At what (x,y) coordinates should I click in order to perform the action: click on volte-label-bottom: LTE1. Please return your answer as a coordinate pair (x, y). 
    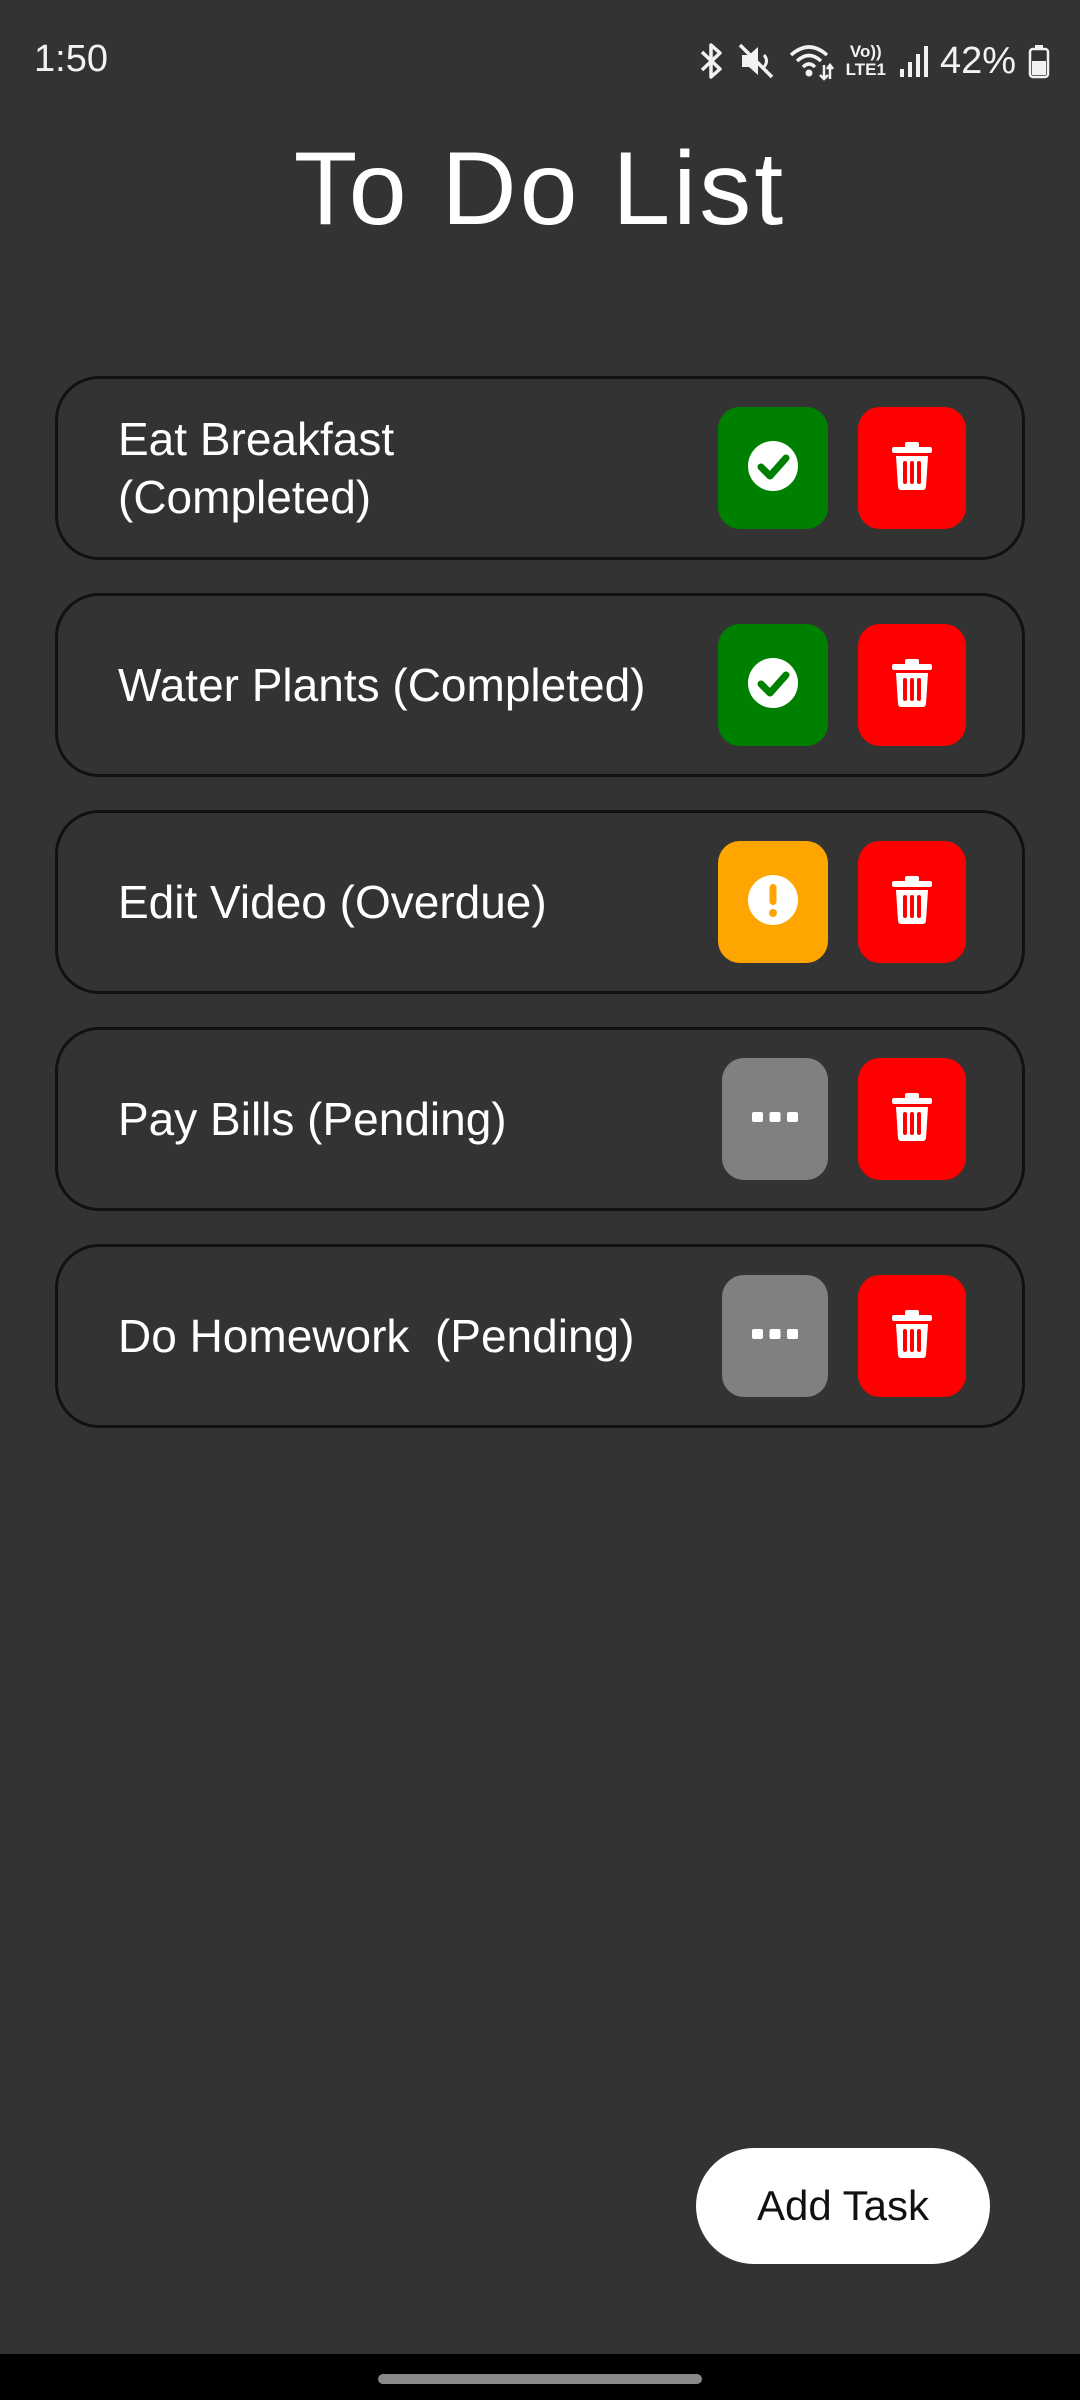
    Looking at the image, I should click on (865, 69).